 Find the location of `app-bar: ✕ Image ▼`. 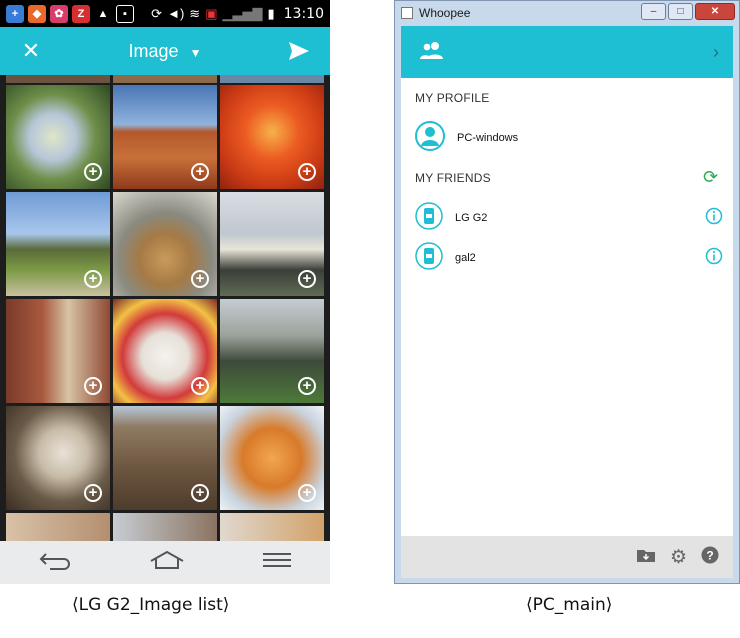

app-bar: ✕ Image ▼ is located at coordinates (165, 51).